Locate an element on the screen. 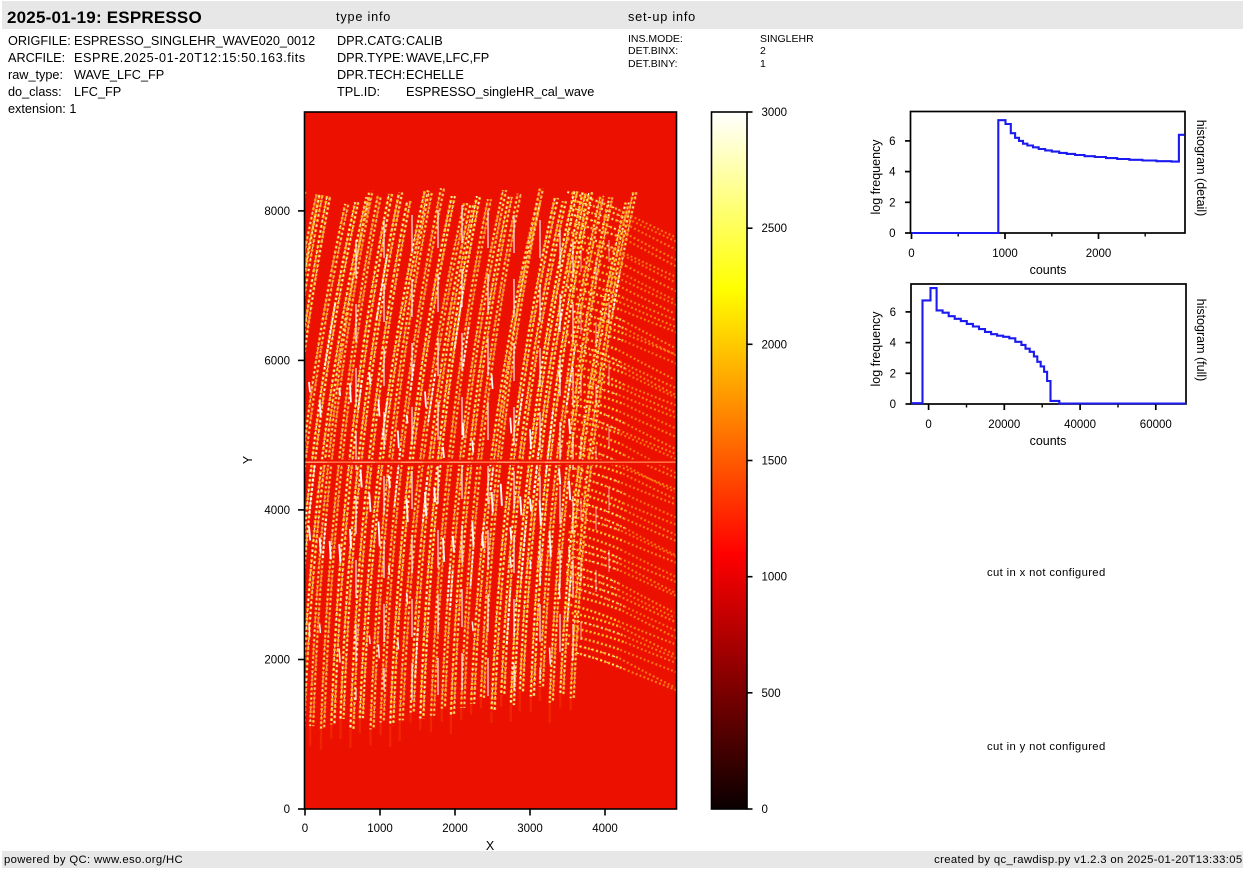 This screenshot has width=1245, height=870. svg-text: Y is located at coordinates (248, 459).